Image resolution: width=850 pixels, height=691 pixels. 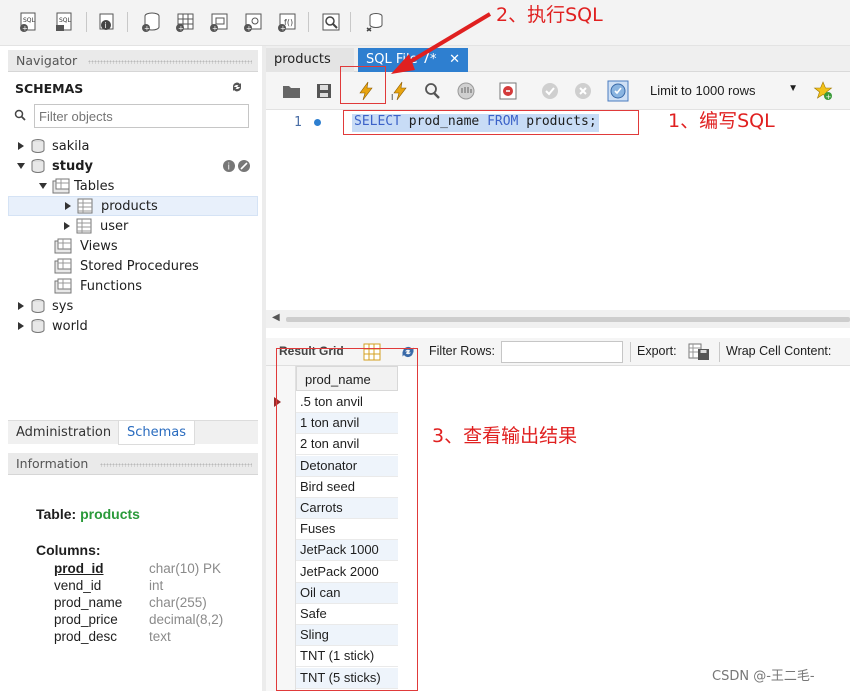 I want to click on create-view-icon: +, so click(x=219, y=22).